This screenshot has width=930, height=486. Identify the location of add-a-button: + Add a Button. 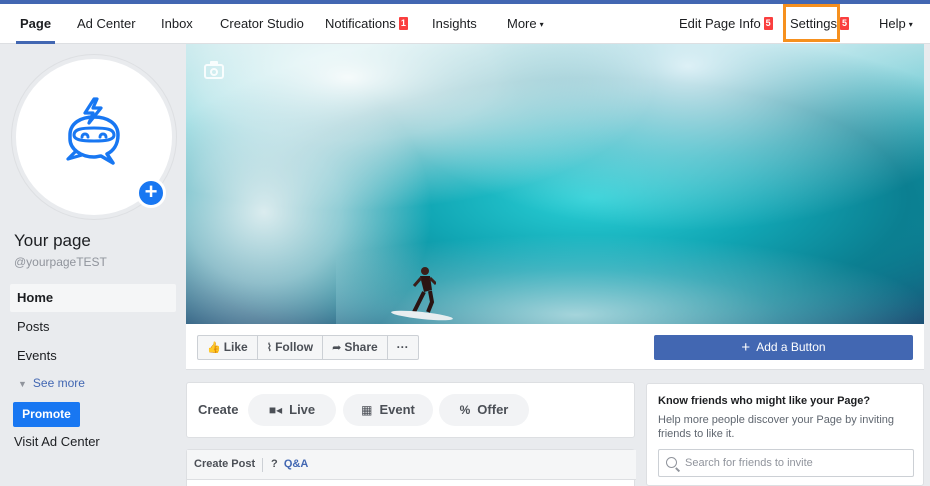
(783, 347).